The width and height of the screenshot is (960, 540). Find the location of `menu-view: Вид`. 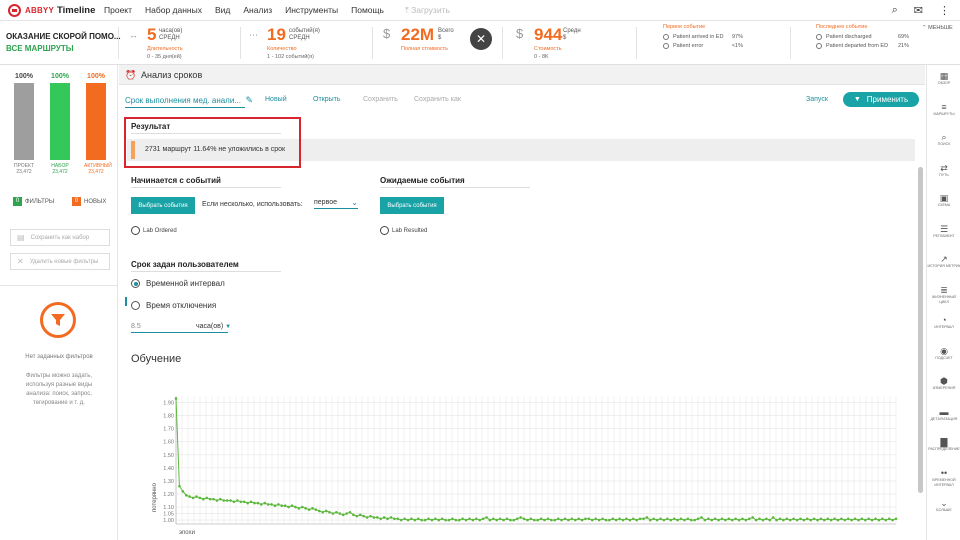

menu-view: Вид is located at coordinates (222, 10).